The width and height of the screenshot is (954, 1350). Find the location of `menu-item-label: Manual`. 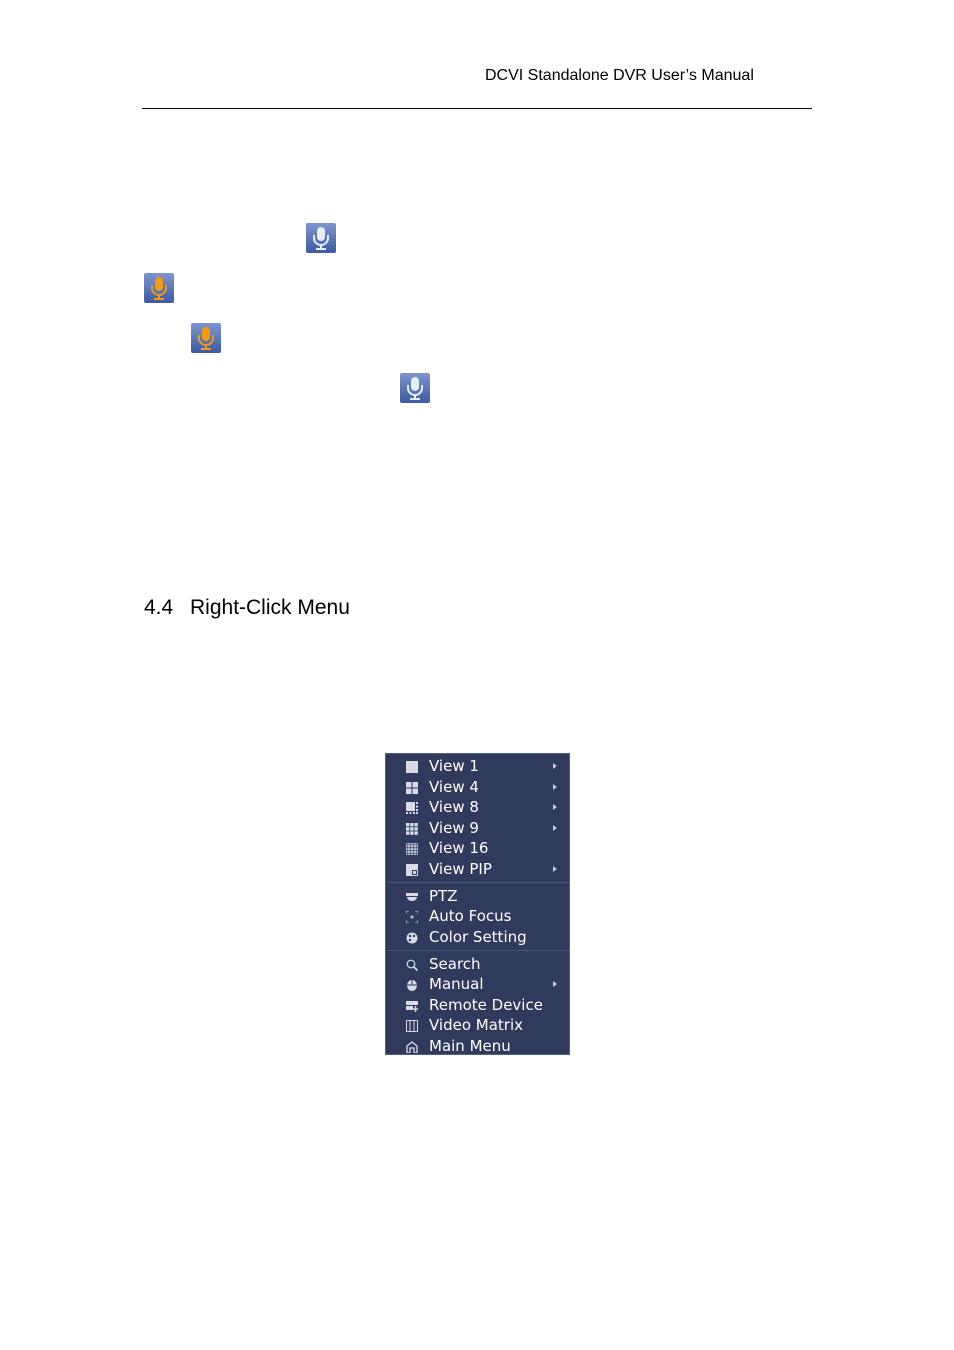

menu-item-label: Manual is located at coordinates (456, 984).